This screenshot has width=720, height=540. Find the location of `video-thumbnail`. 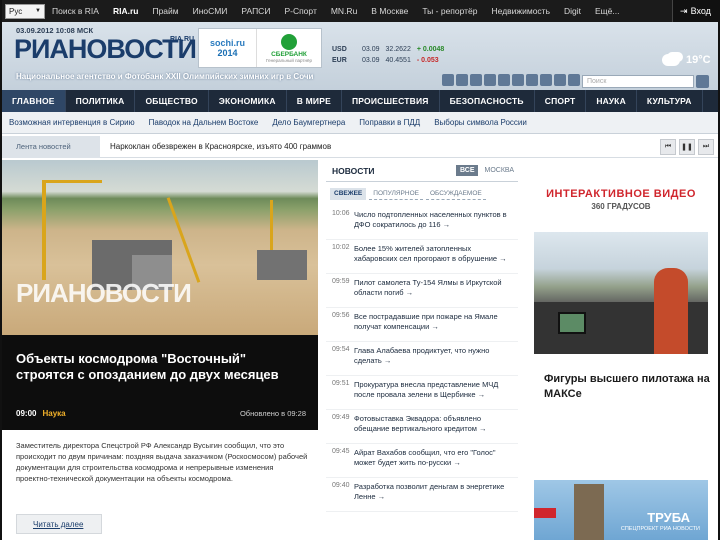

video-thumbnail is located at coordinates (621, 293).